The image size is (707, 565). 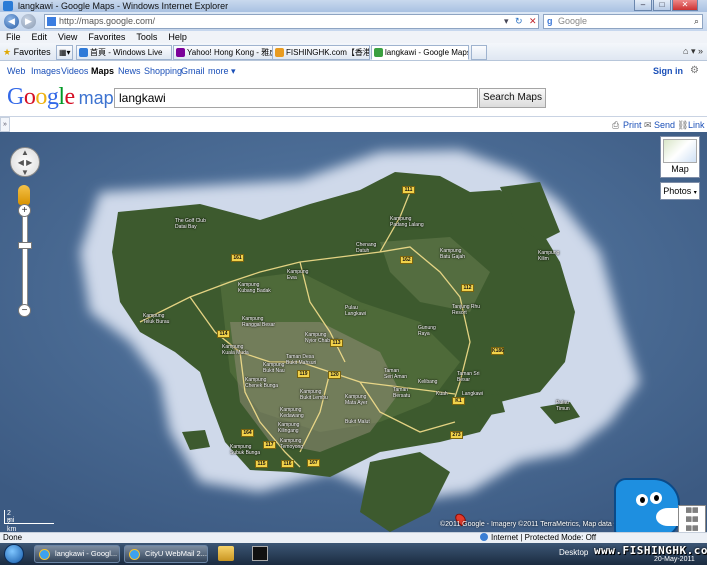 What do you see at coordinates (674, 559) in the screenshot?
I see `clock-date: 20-May-2011` at bounding box center [674, 559].